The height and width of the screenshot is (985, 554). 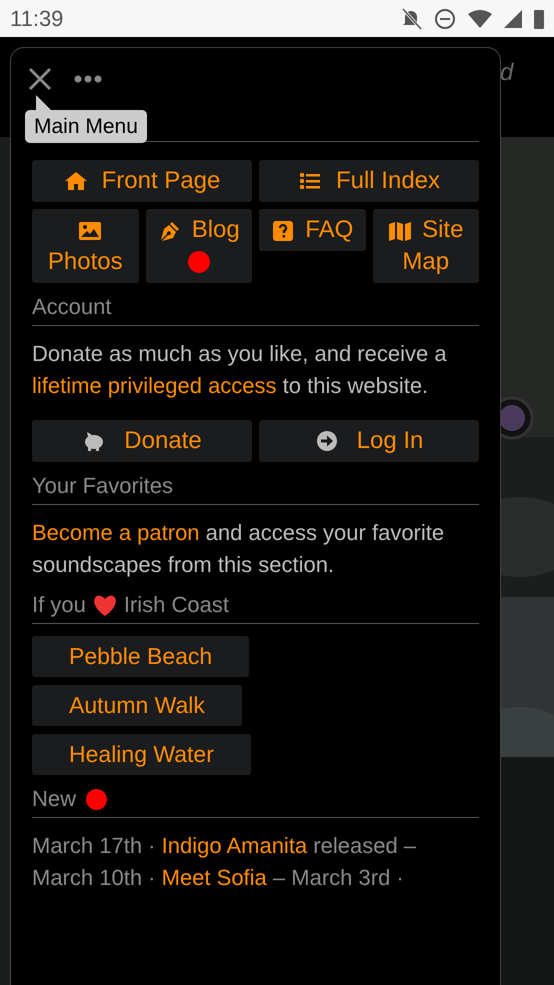 I want to click on more-icon, so click(x=88, y=79).